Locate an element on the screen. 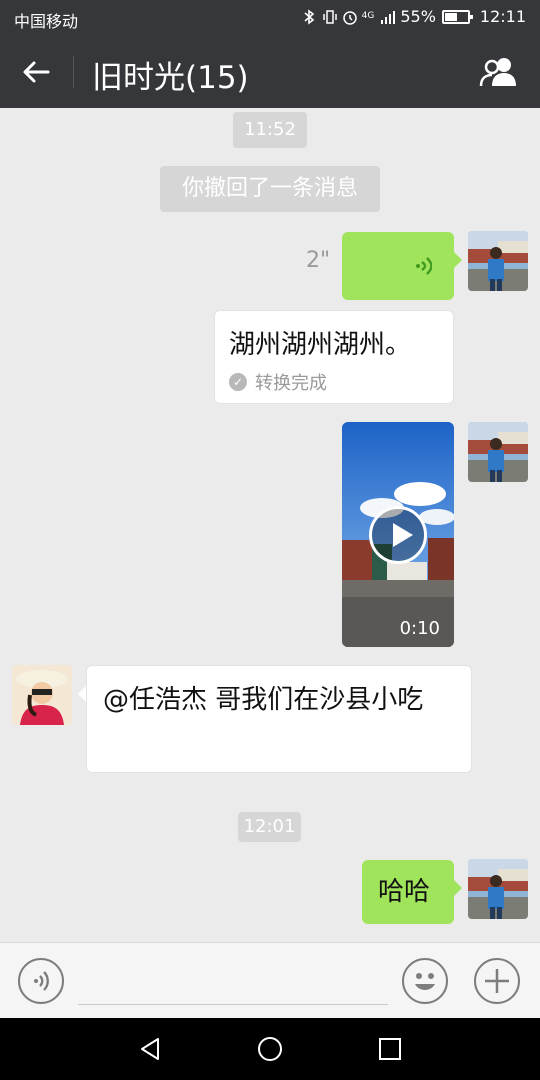 This screenshot has height=1080, width=540. header-divider is located at coordinates (73, 72).